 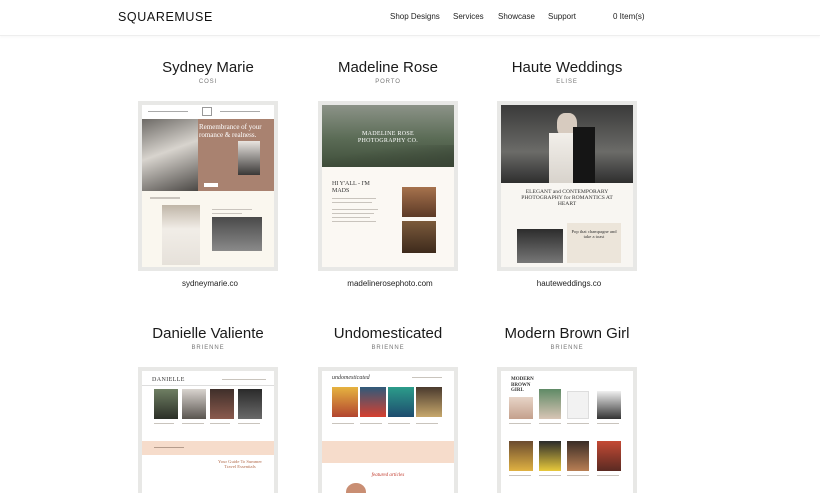 I want to click on nav-support: Support, so click(x=562, y=16).